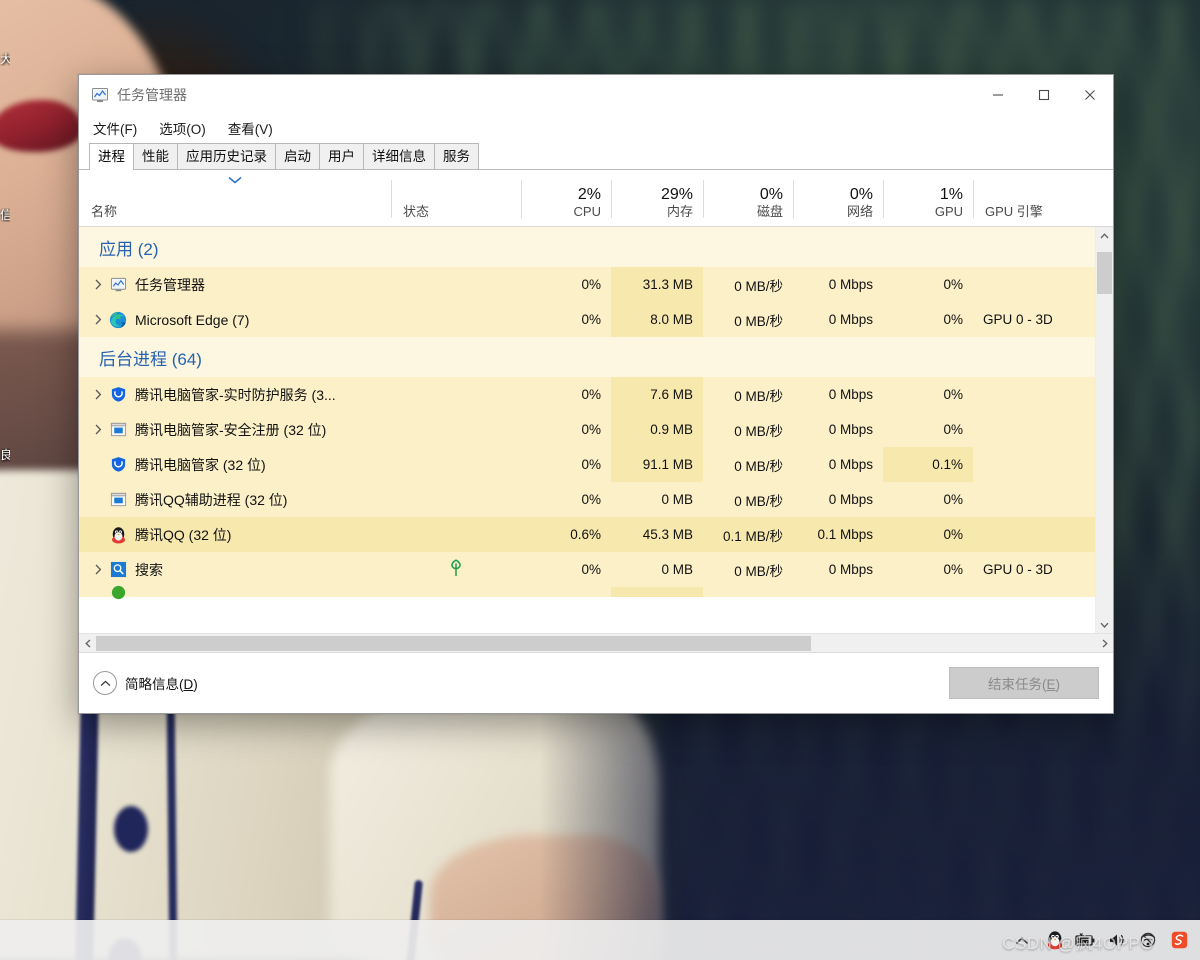 The height and width of the screenshot is (960, 1200). I want to click on process-group-name-cell: 应用 (2), so click(235, 247).